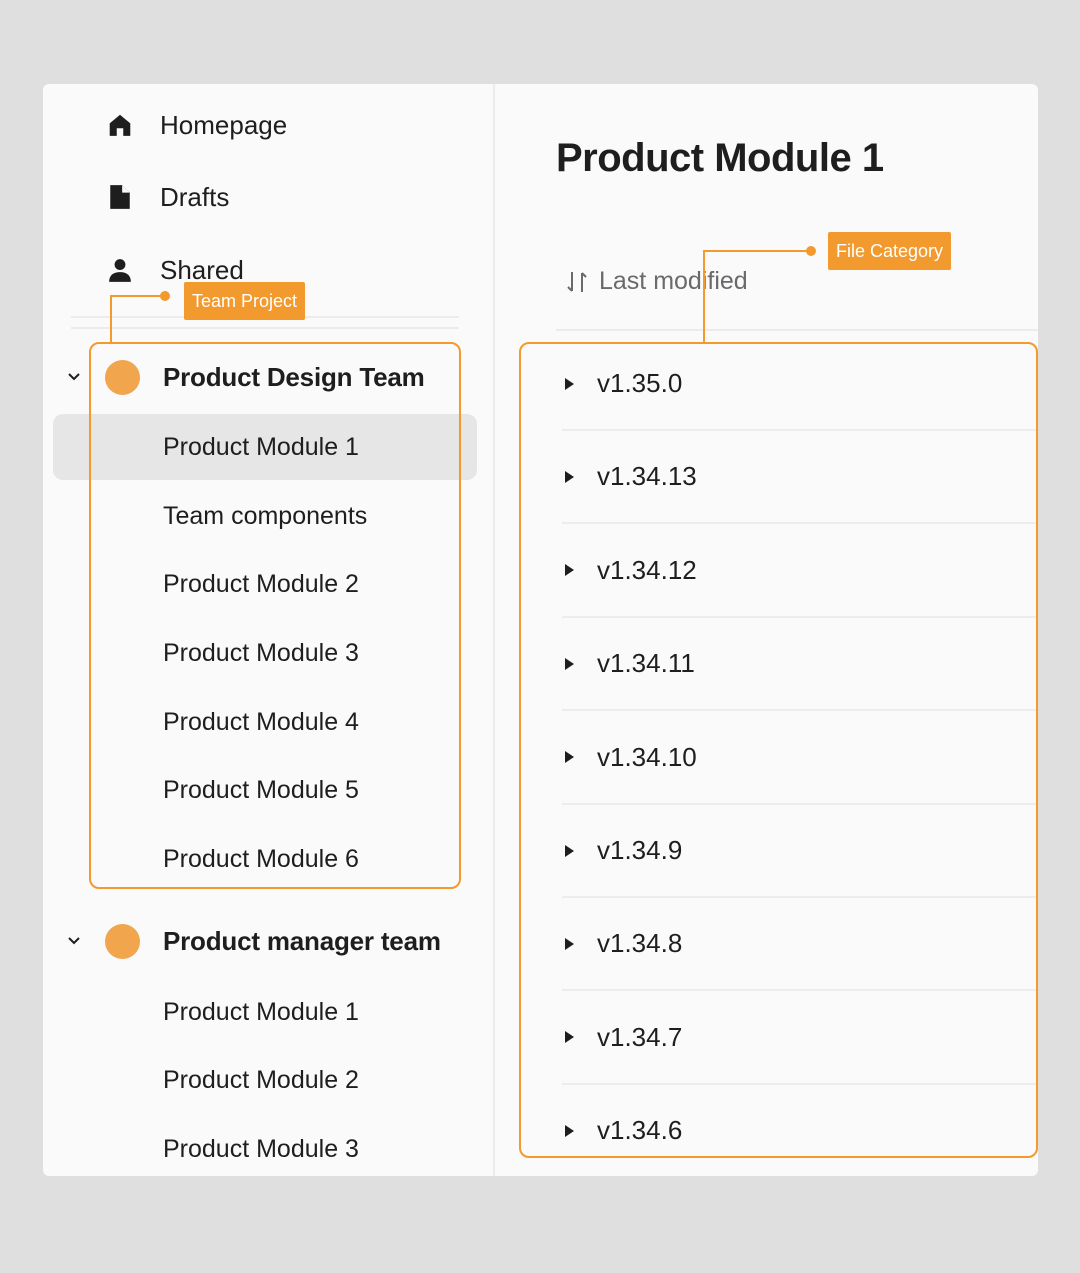 The width and height of the screenshot is (1080, 1273). I want to click on version-row: v1.34.9, so click(800, 850).